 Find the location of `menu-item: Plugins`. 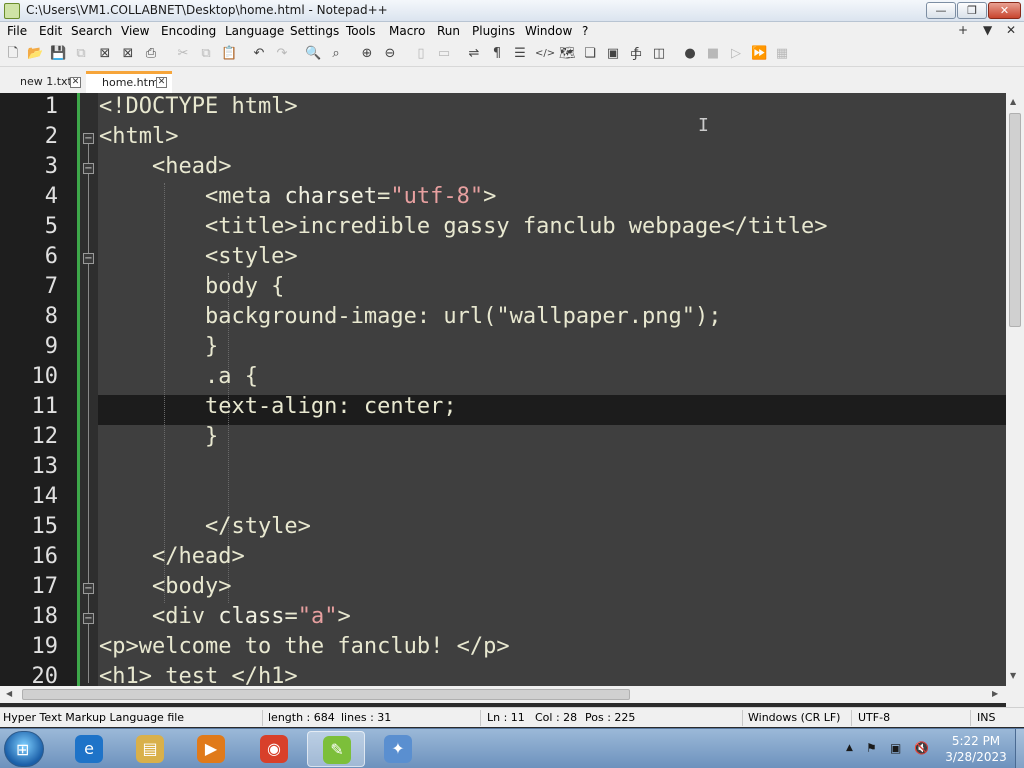

menu-item: Plugins is located at coordinates (493, 31).